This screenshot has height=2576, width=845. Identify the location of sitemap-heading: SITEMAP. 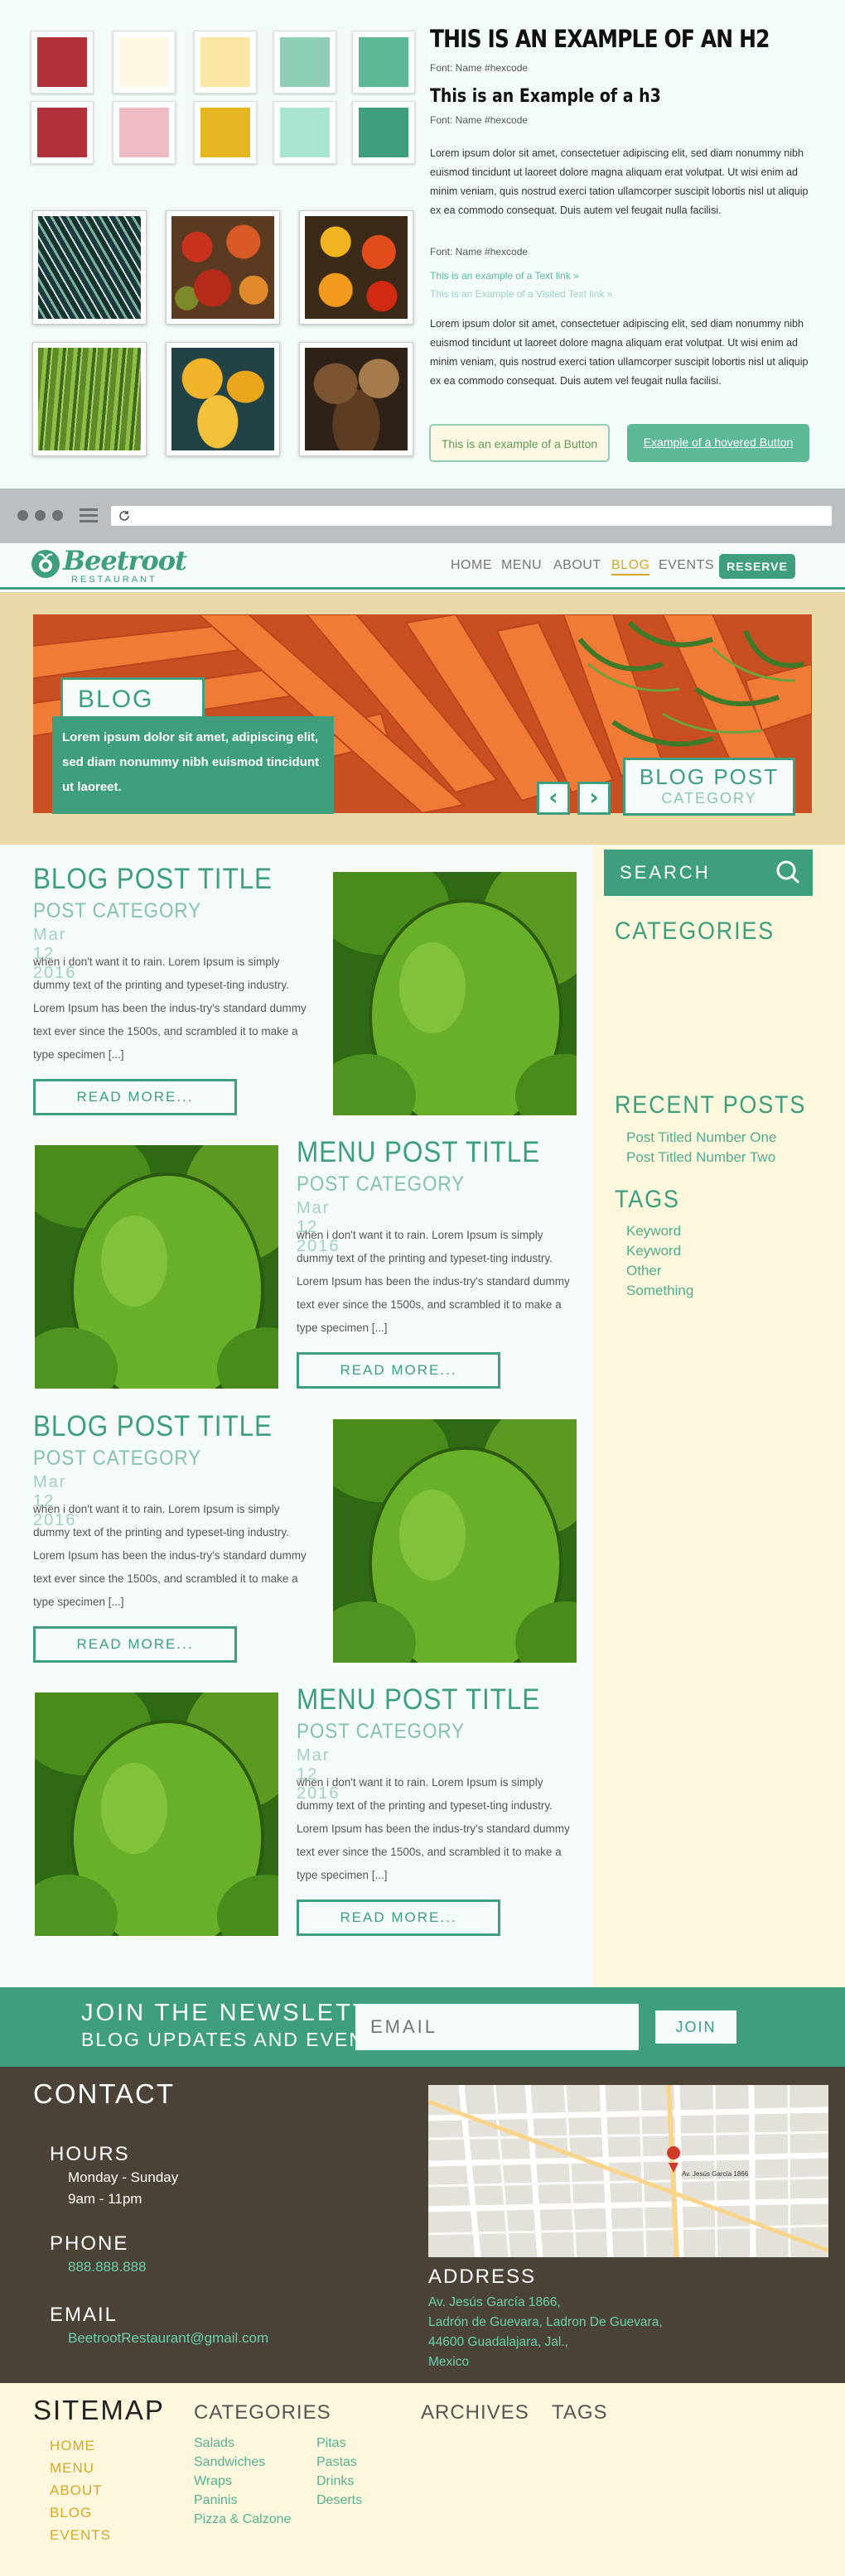
(99, 2410).